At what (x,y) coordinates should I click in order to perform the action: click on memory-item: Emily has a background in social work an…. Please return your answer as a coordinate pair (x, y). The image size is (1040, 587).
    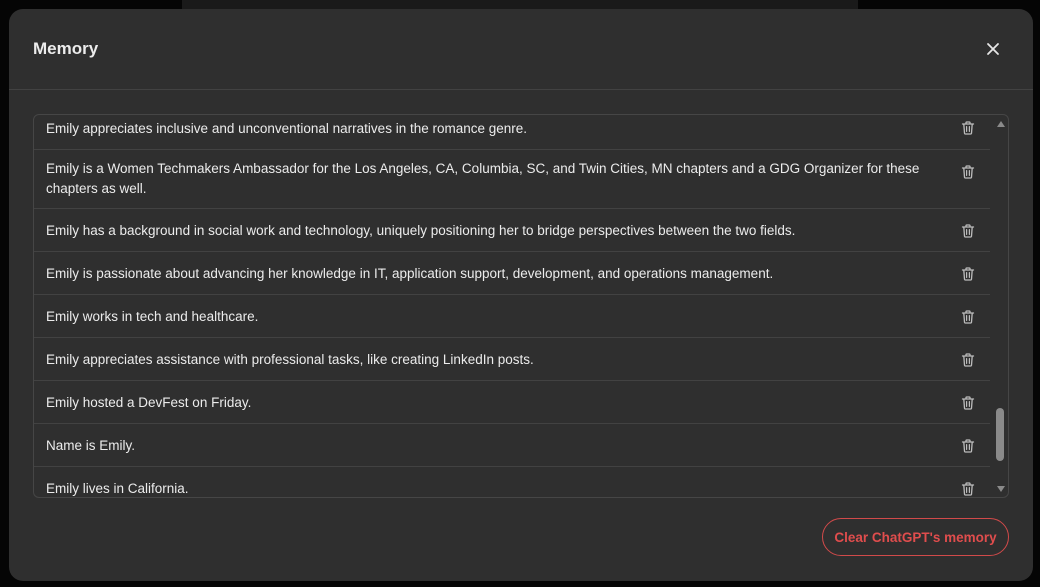
    Looking at the image, I should click on (512, 230).